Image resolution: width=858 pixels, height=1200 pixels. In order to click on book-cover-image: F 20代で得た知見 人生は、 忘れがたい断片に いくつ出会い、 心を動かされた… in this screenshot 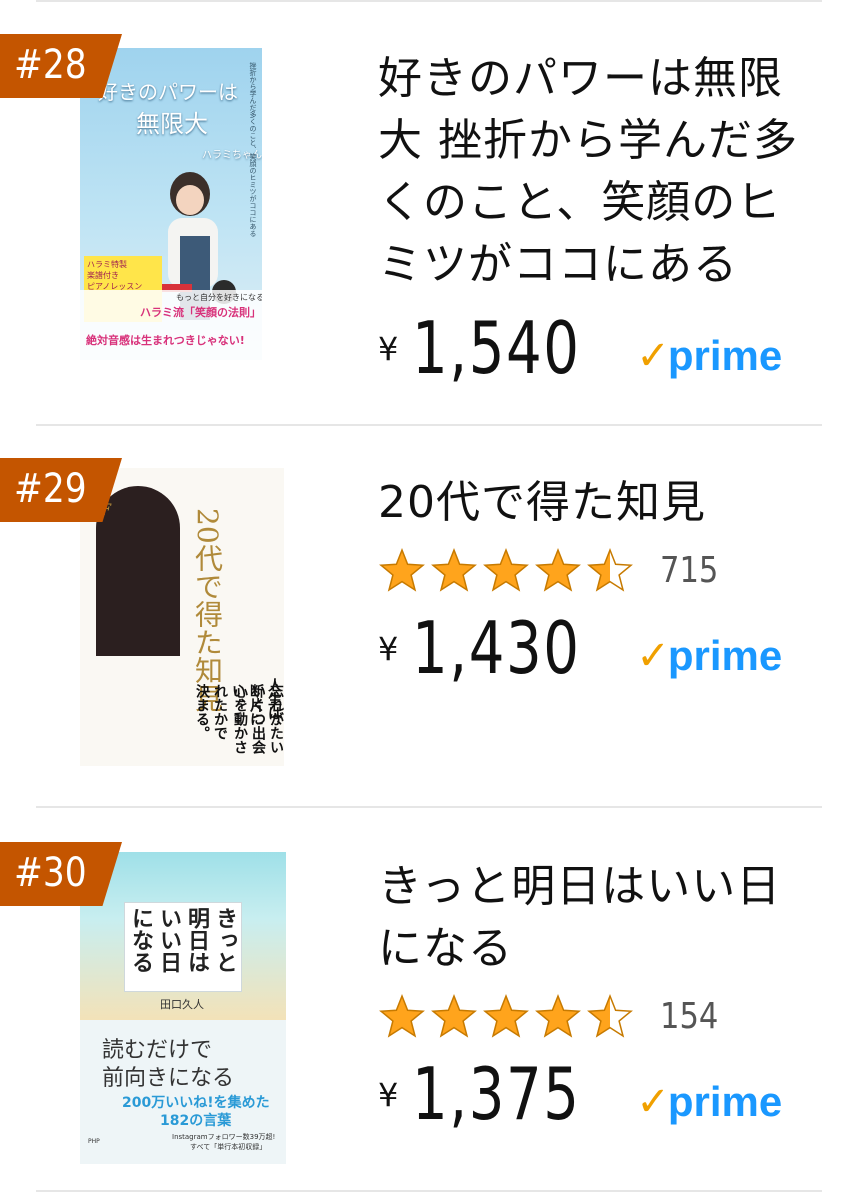, I will do `click(182, 617)`.